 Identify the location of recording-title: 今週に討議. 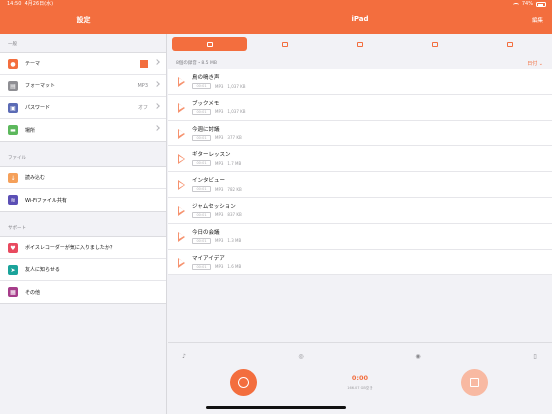
(206, 129).